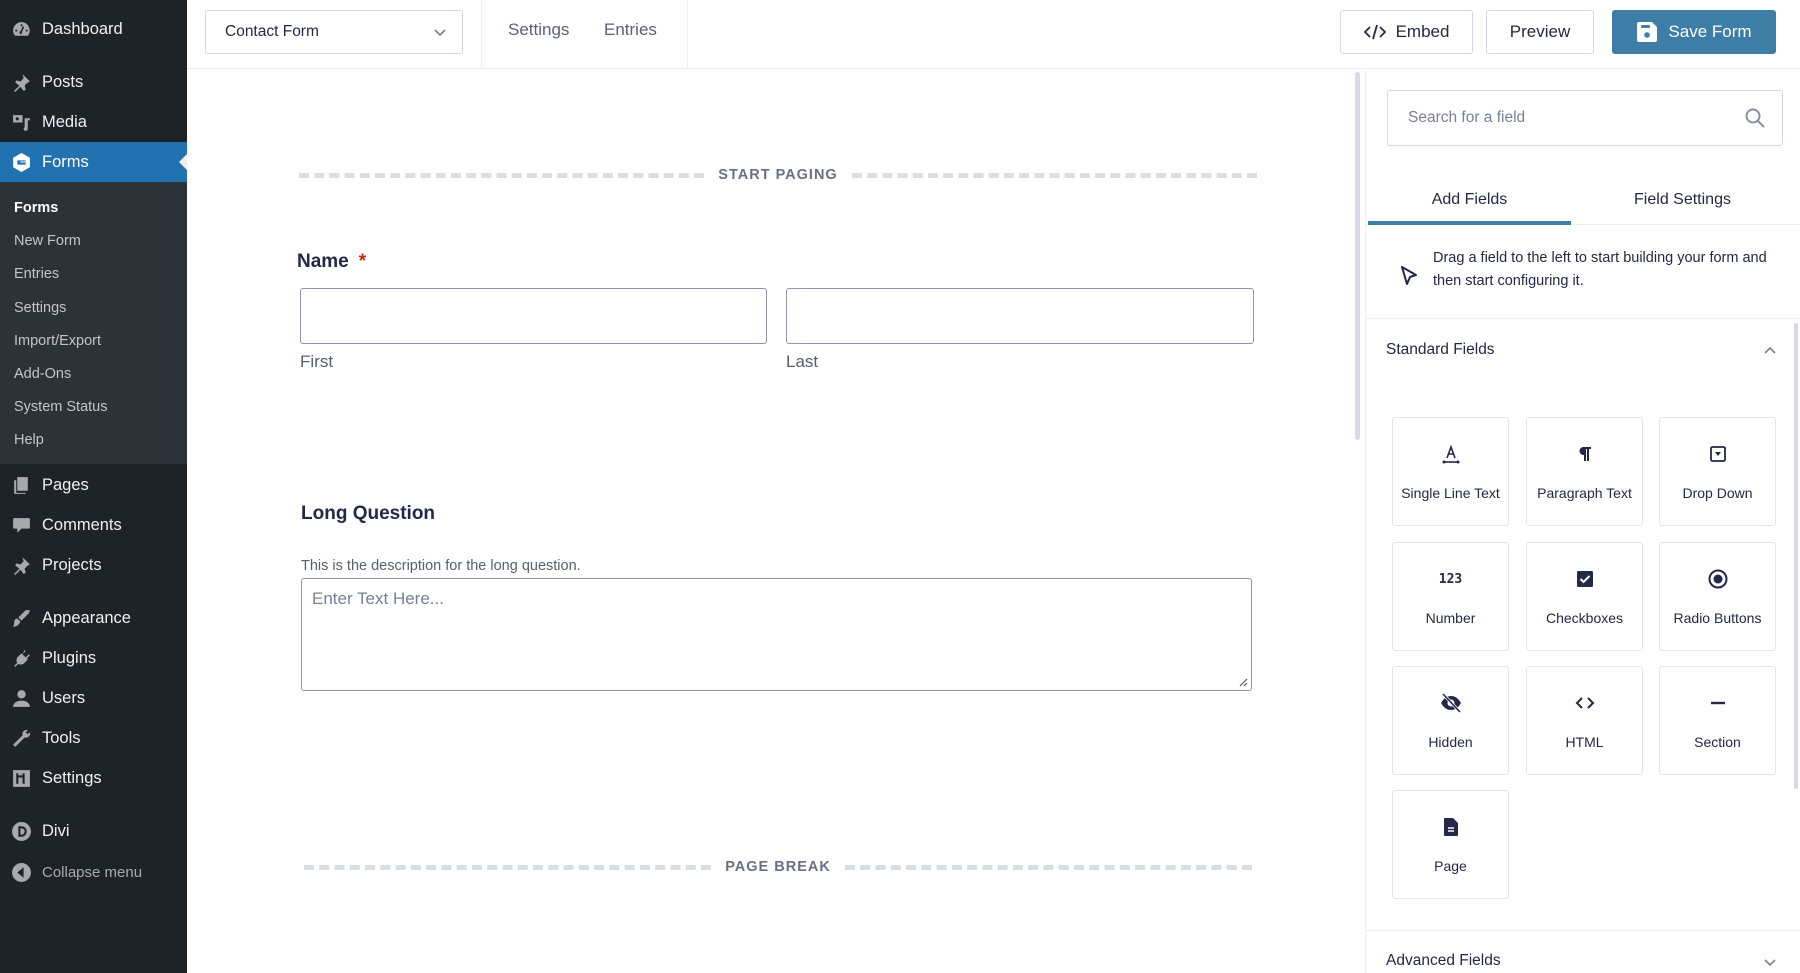 Image resolution: width=1800 pixels, height=973 pixels. I want to click on menu-item-pages: Pages, so click(93, 485).